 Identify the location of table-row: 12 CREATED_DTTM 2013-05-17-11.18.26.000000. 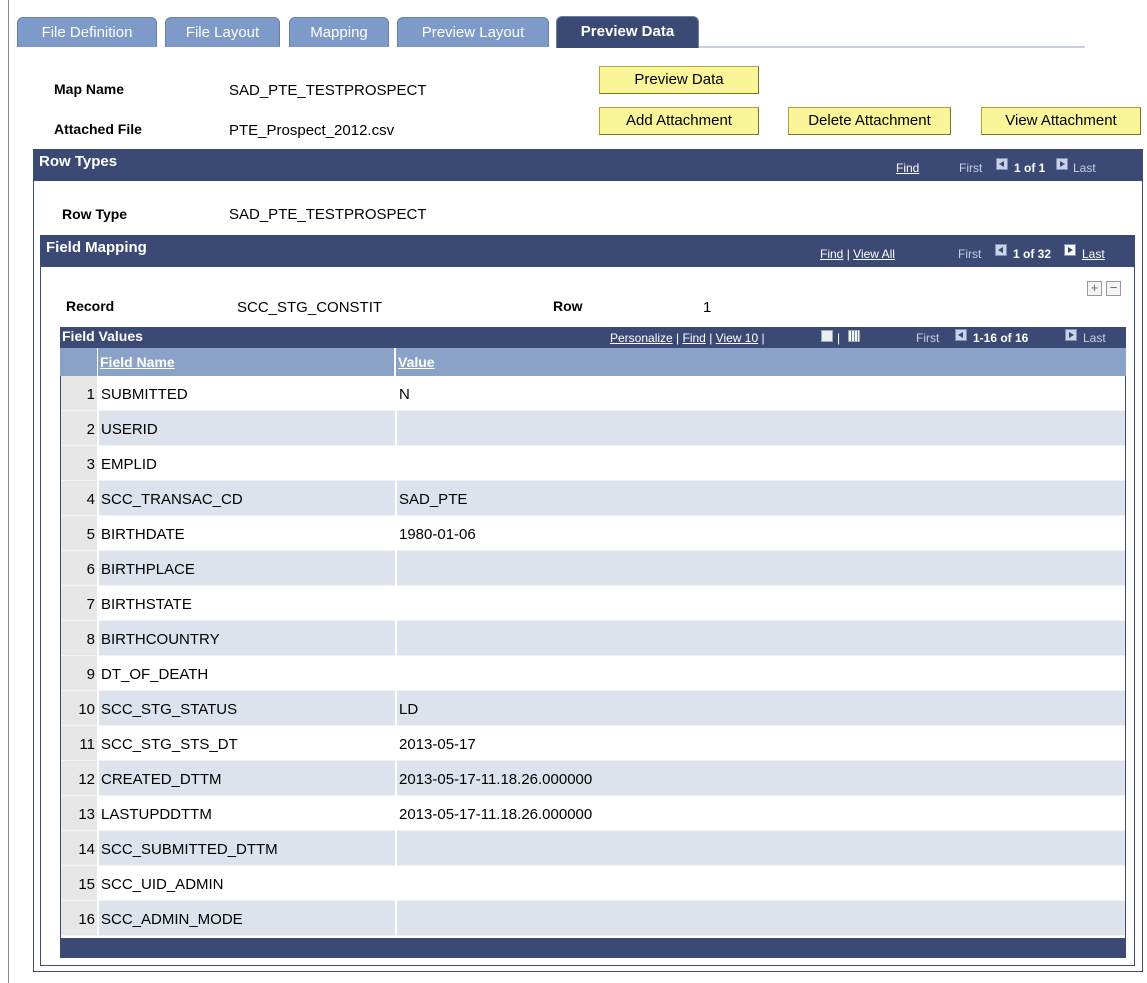
(593, 778).